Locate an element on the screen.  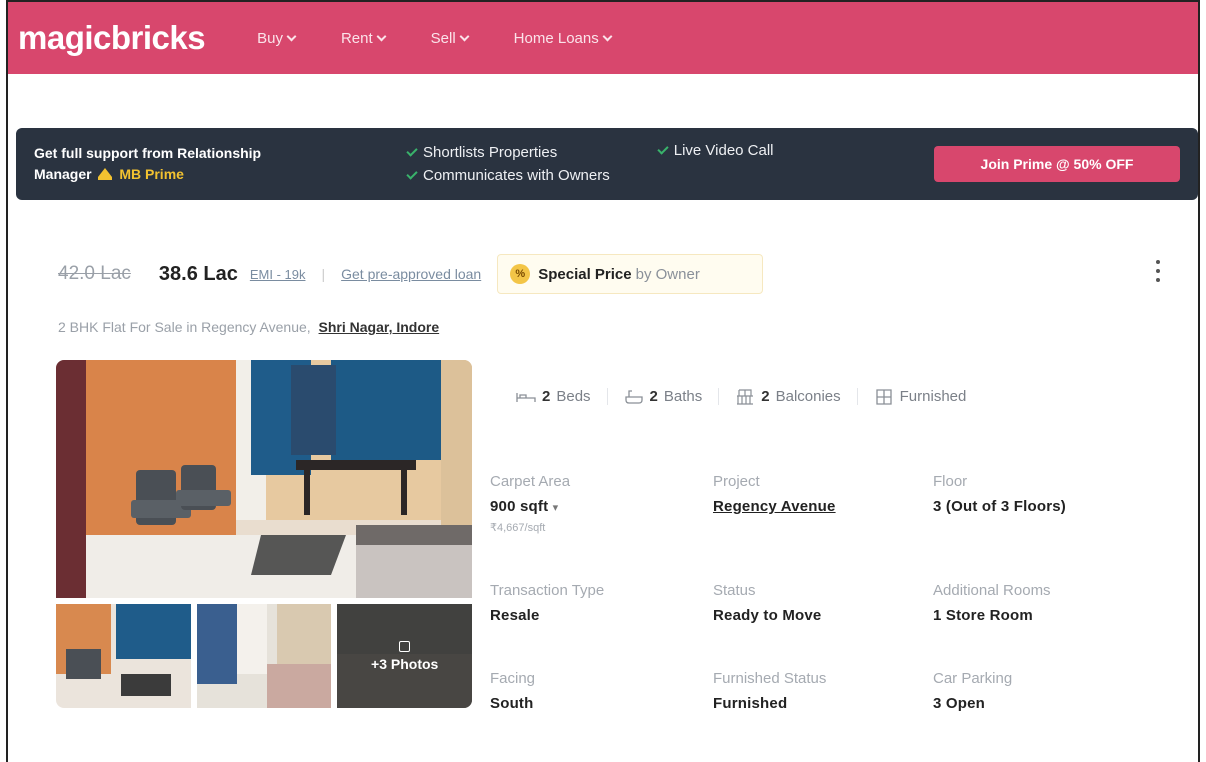
spec-car-parking: Car Parking 3 Open is located at coordinates (972, 691).